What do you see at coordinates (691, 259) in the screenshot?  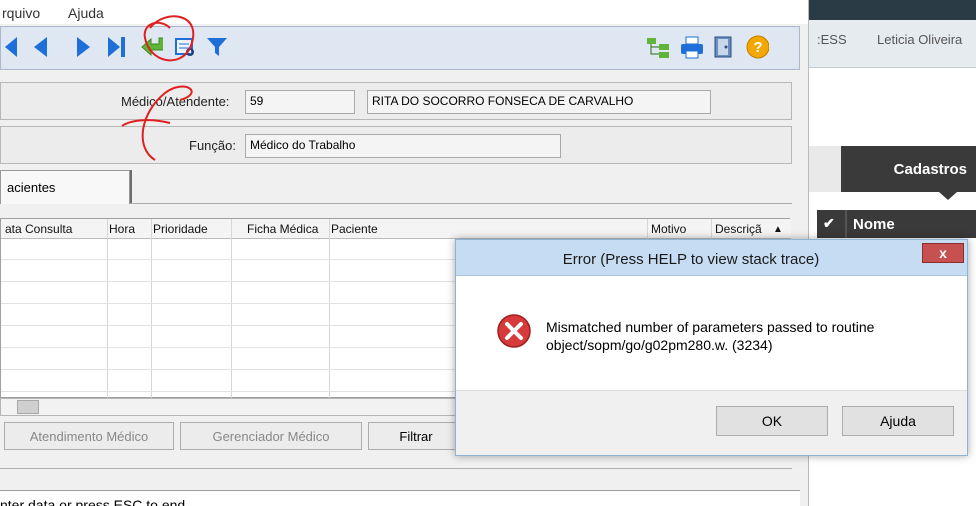 I see `dialog-title: Error (Press HELP to view stack trace)` at bounding box center [691, 259].